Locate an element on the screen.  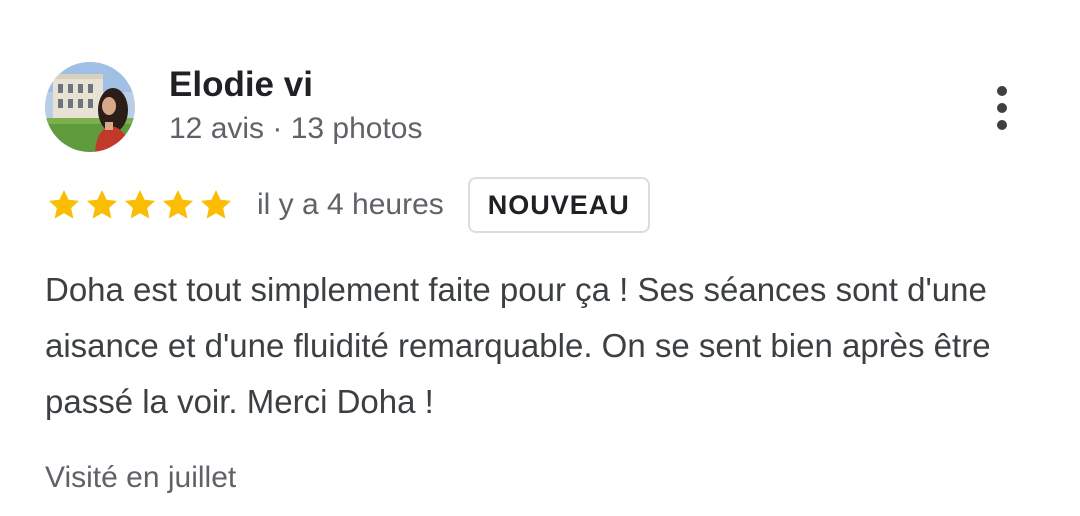
star-rating is located at coordinates (140, 205).